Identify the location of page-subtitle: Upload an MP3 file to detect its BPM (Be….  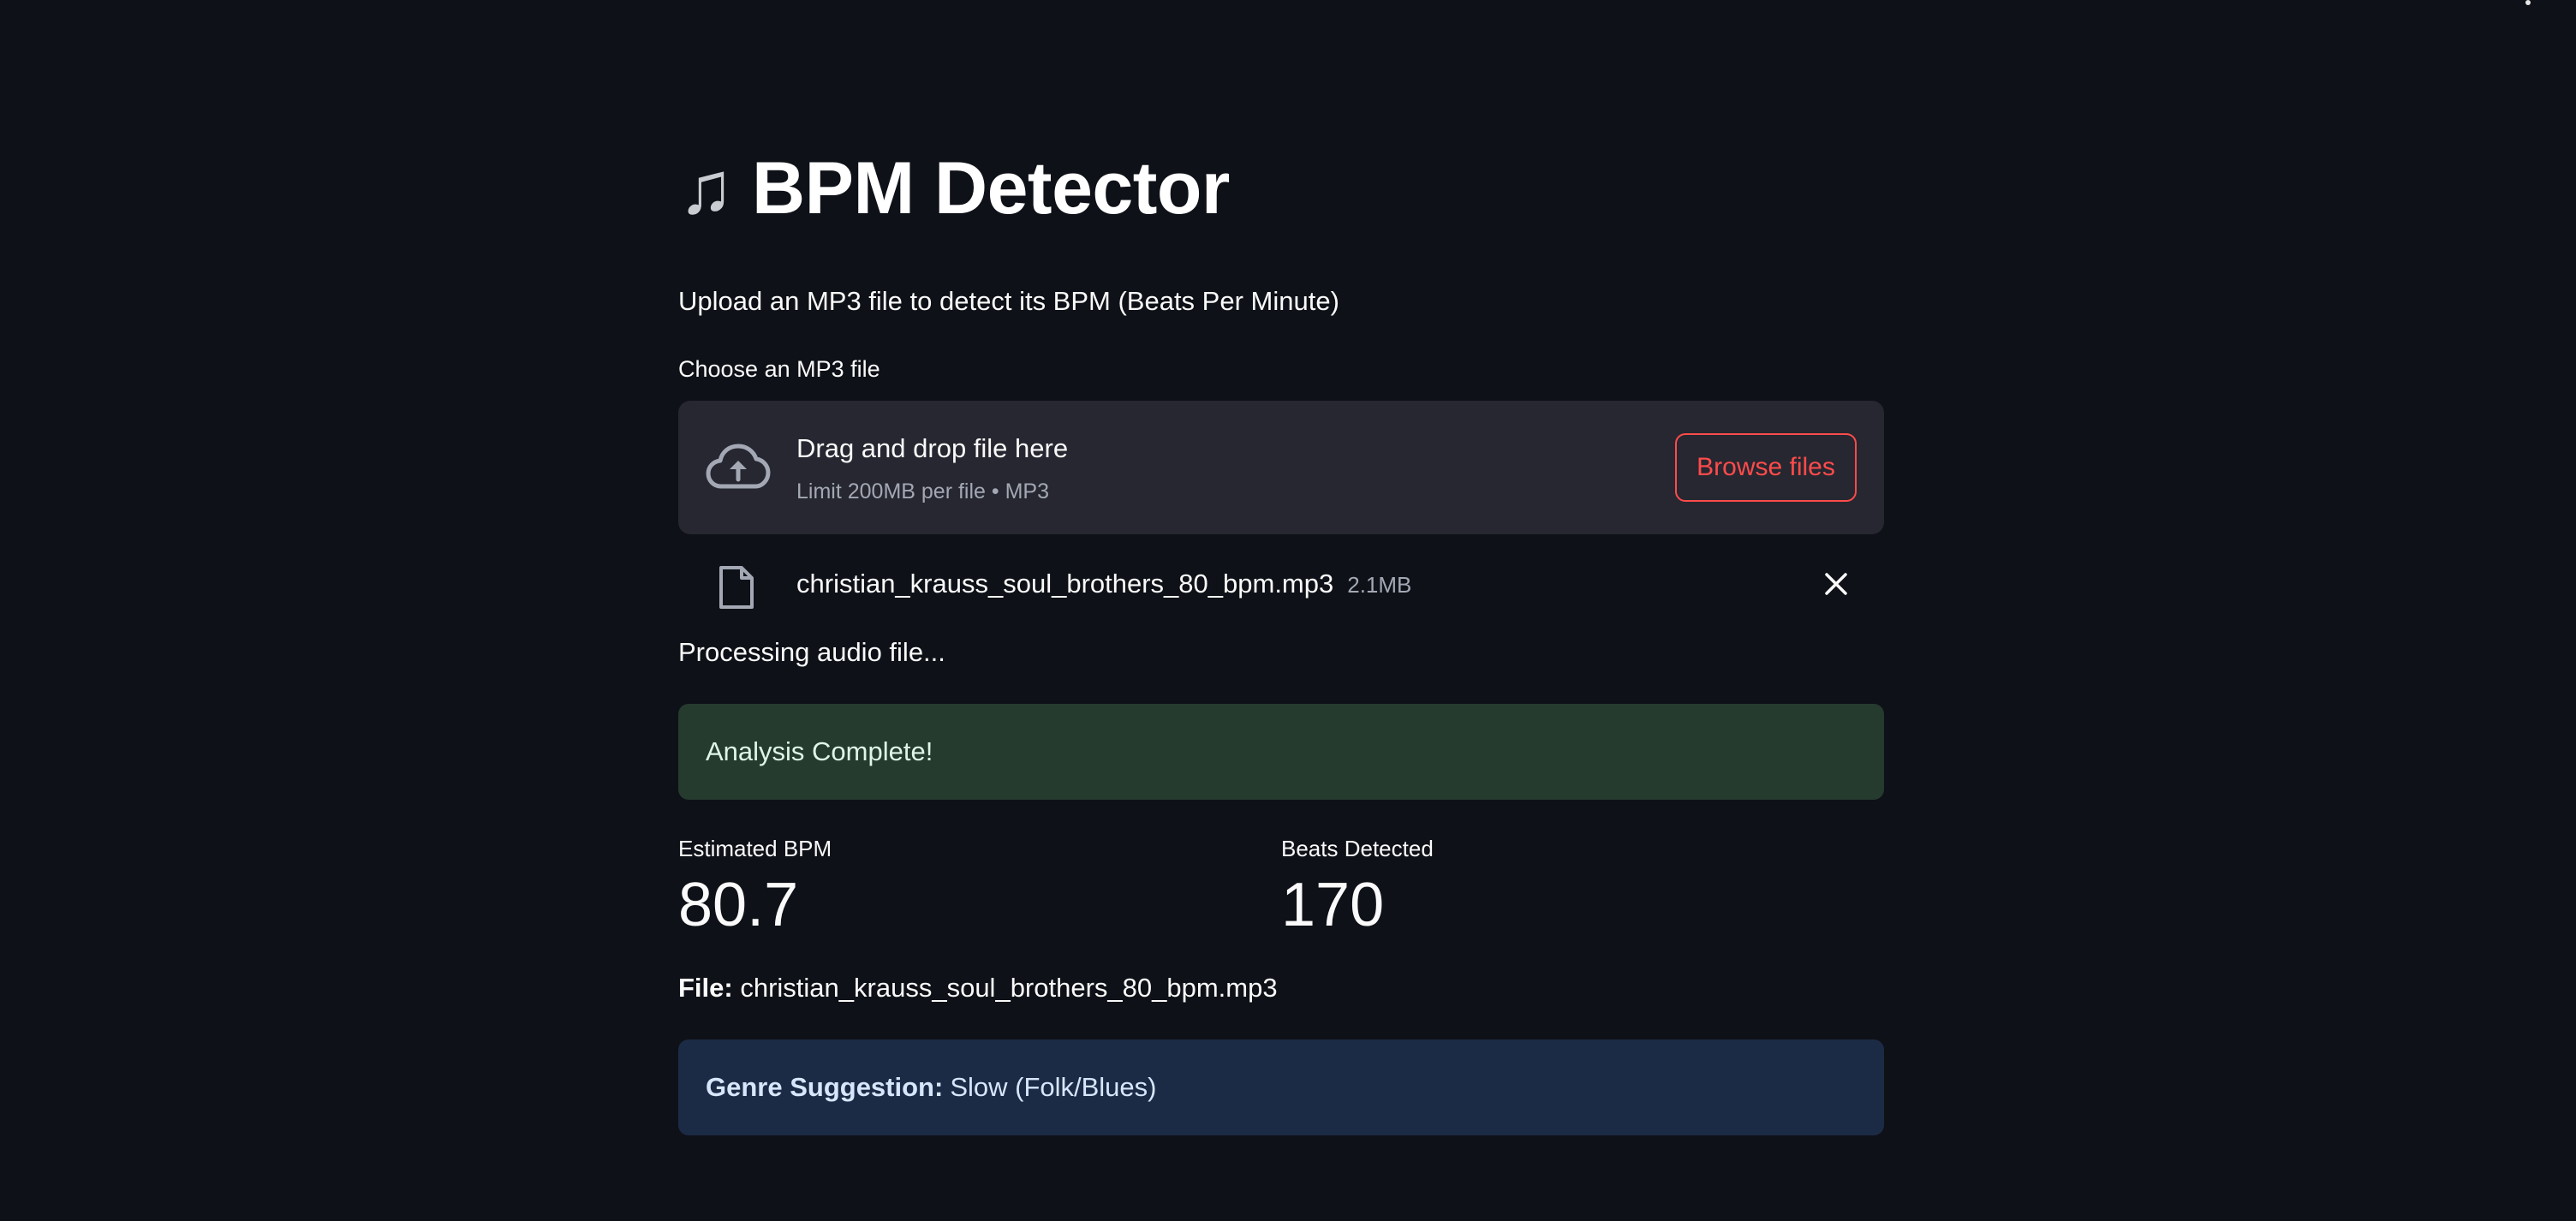
(1008, 301).